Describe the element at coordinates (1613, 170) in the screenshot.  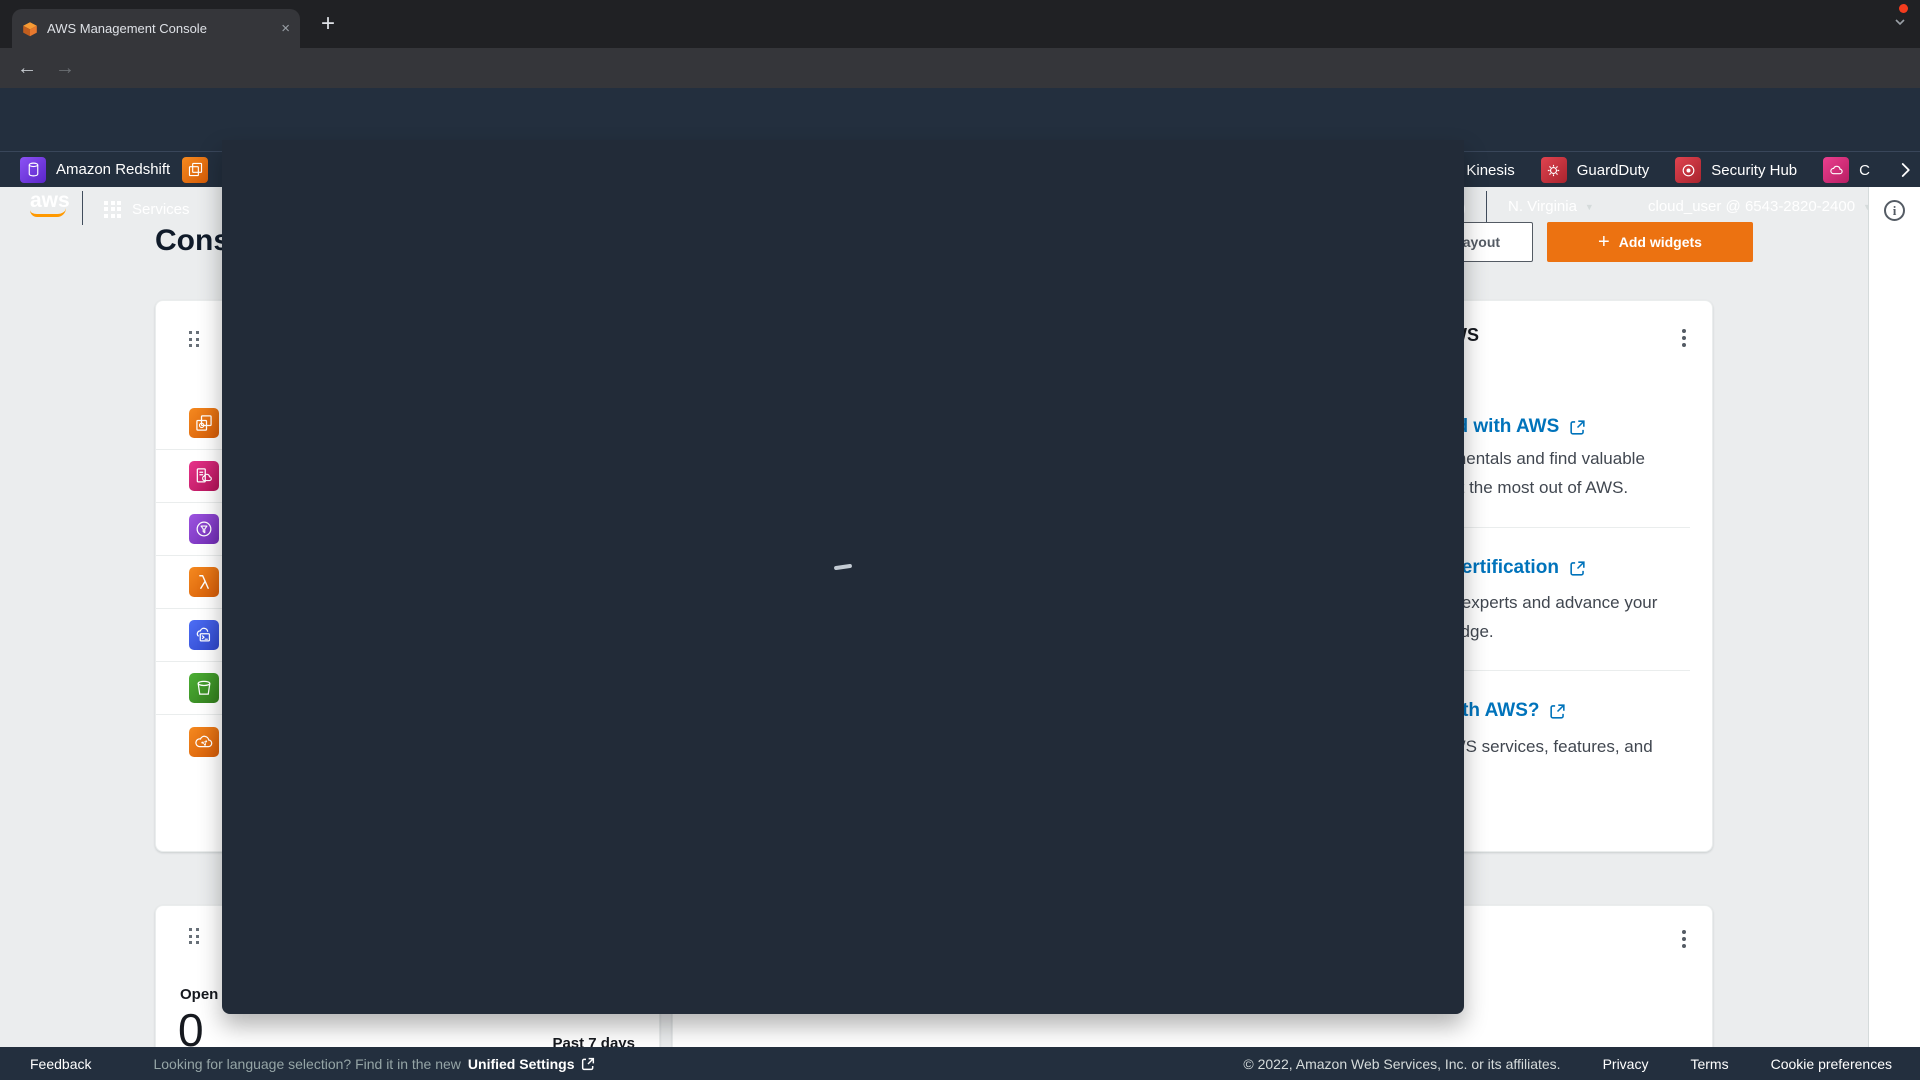
I see `favorite-label: GuardDuty` at that location.